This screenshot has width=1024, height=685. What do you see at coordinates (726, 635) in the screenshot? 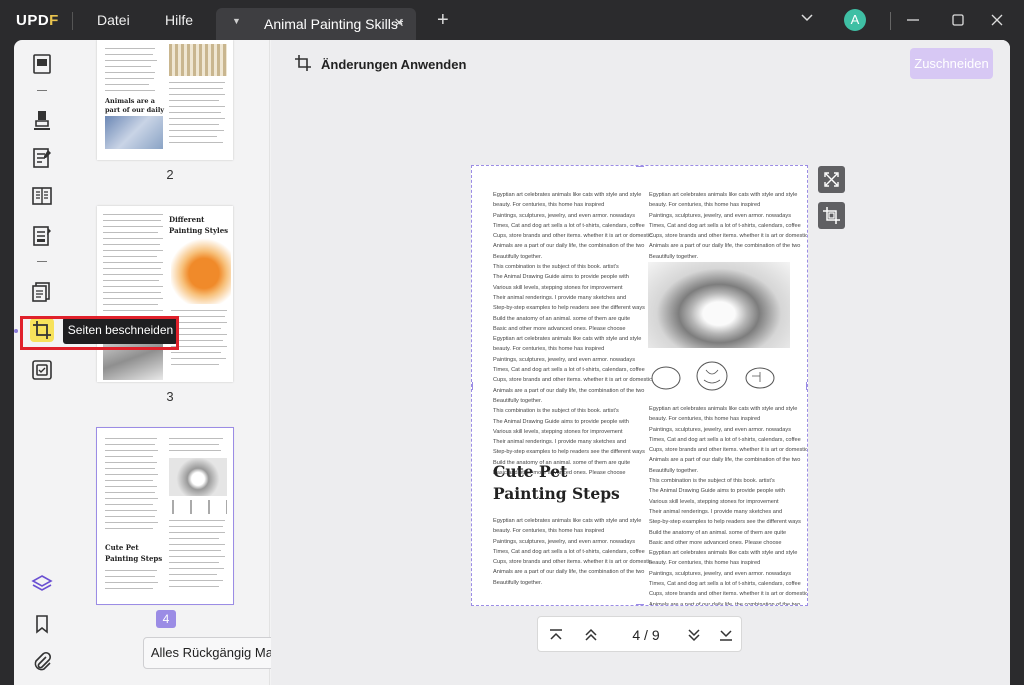
I see `last-page-icon` at bounding box center [726, 635].